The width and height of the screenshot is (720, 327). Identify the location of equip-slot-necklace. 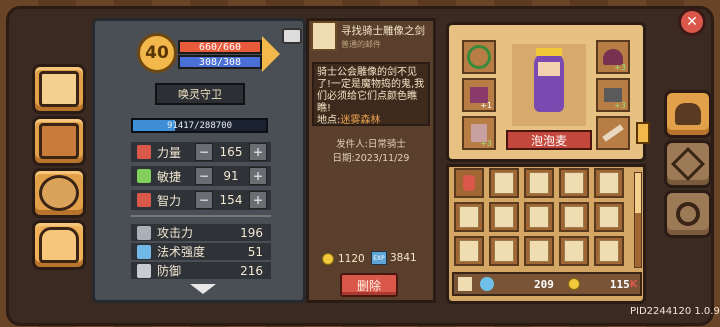
(479, 57).